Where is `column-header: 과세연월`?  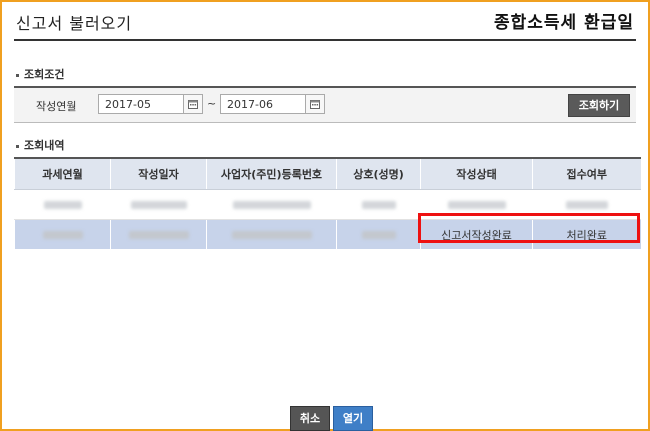
column-header: 과세연월 is located at coordinates (62, 173).